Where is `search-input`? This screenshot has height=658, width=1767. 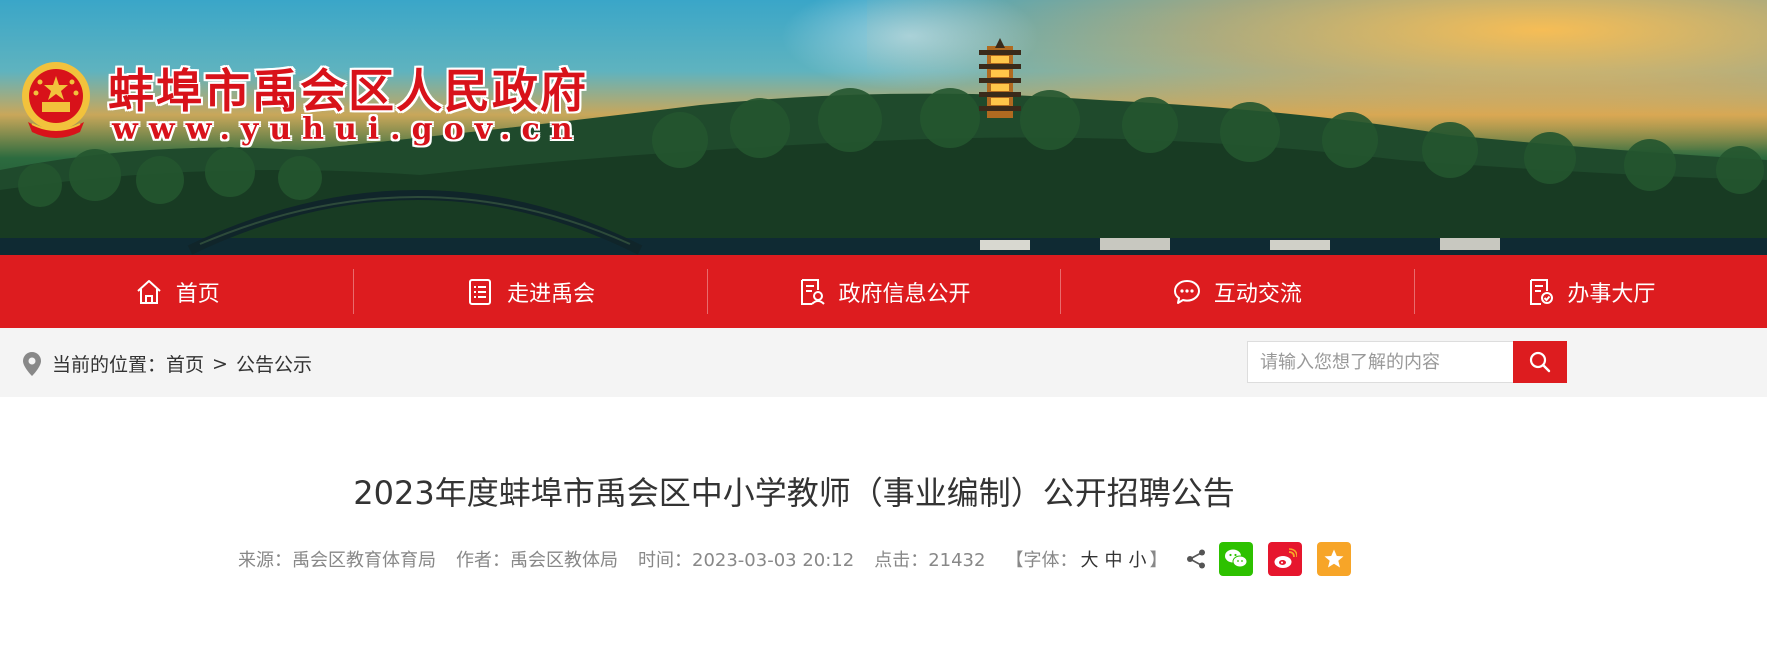 search-input is located at coordinates (1380, 362).